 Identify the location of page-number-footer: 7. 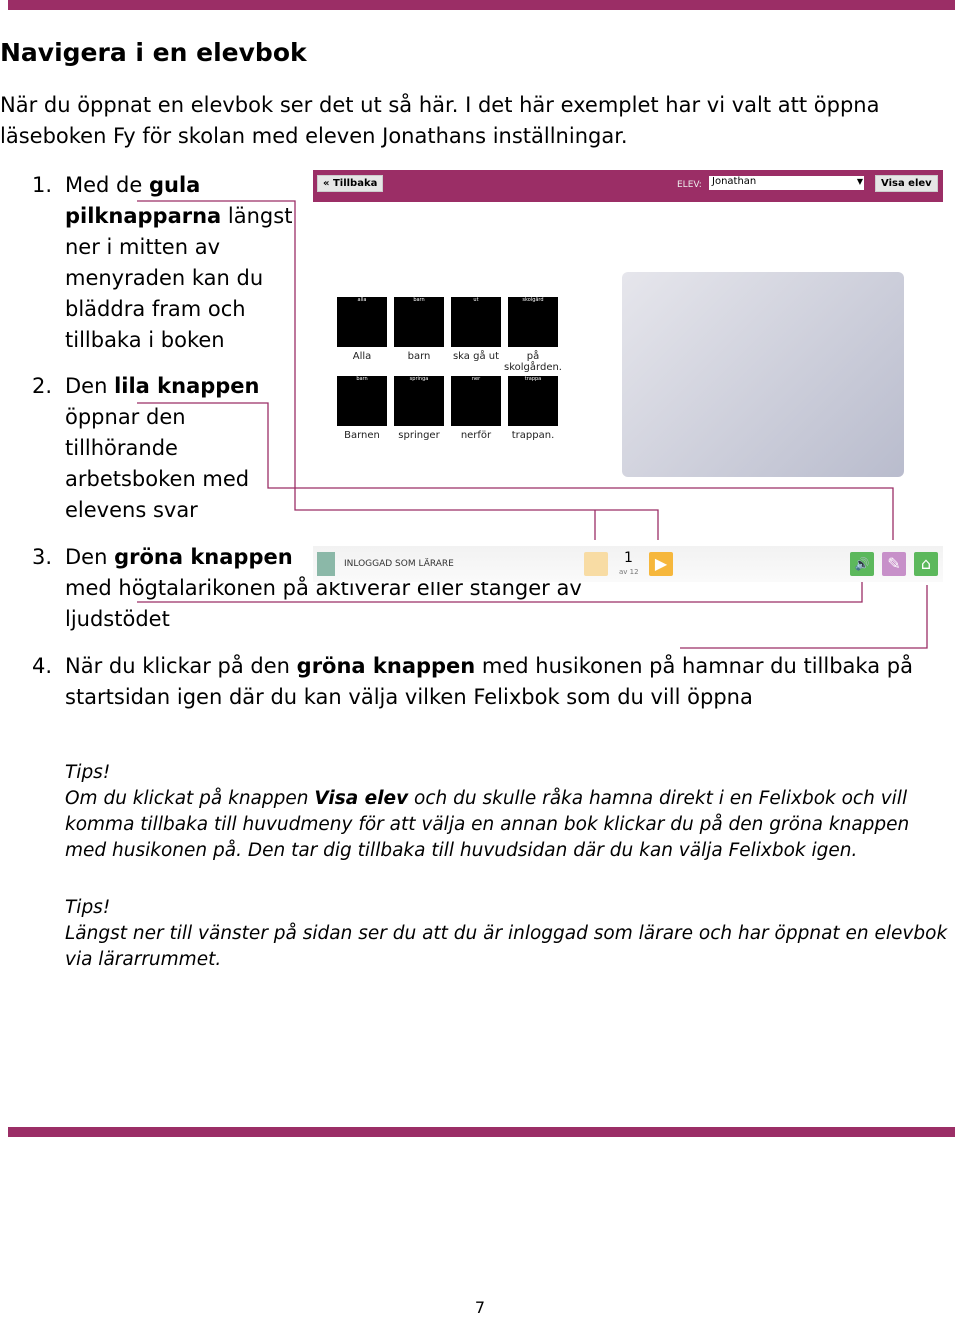
(480, 1307).